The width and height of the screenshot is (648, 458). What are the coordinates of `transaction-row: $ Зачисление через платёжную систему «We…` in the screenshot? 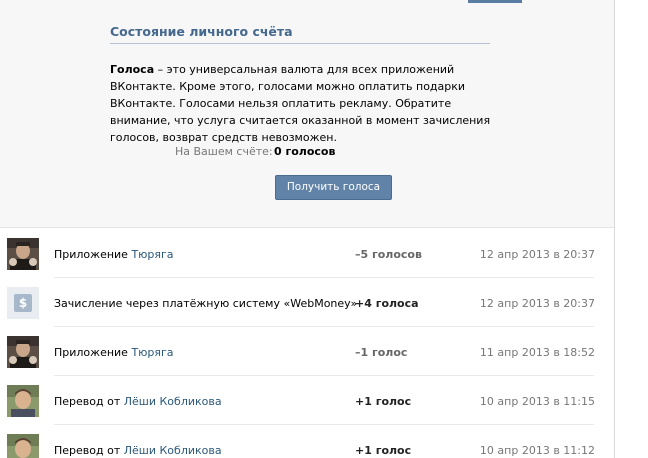 It's located at (307, 302).